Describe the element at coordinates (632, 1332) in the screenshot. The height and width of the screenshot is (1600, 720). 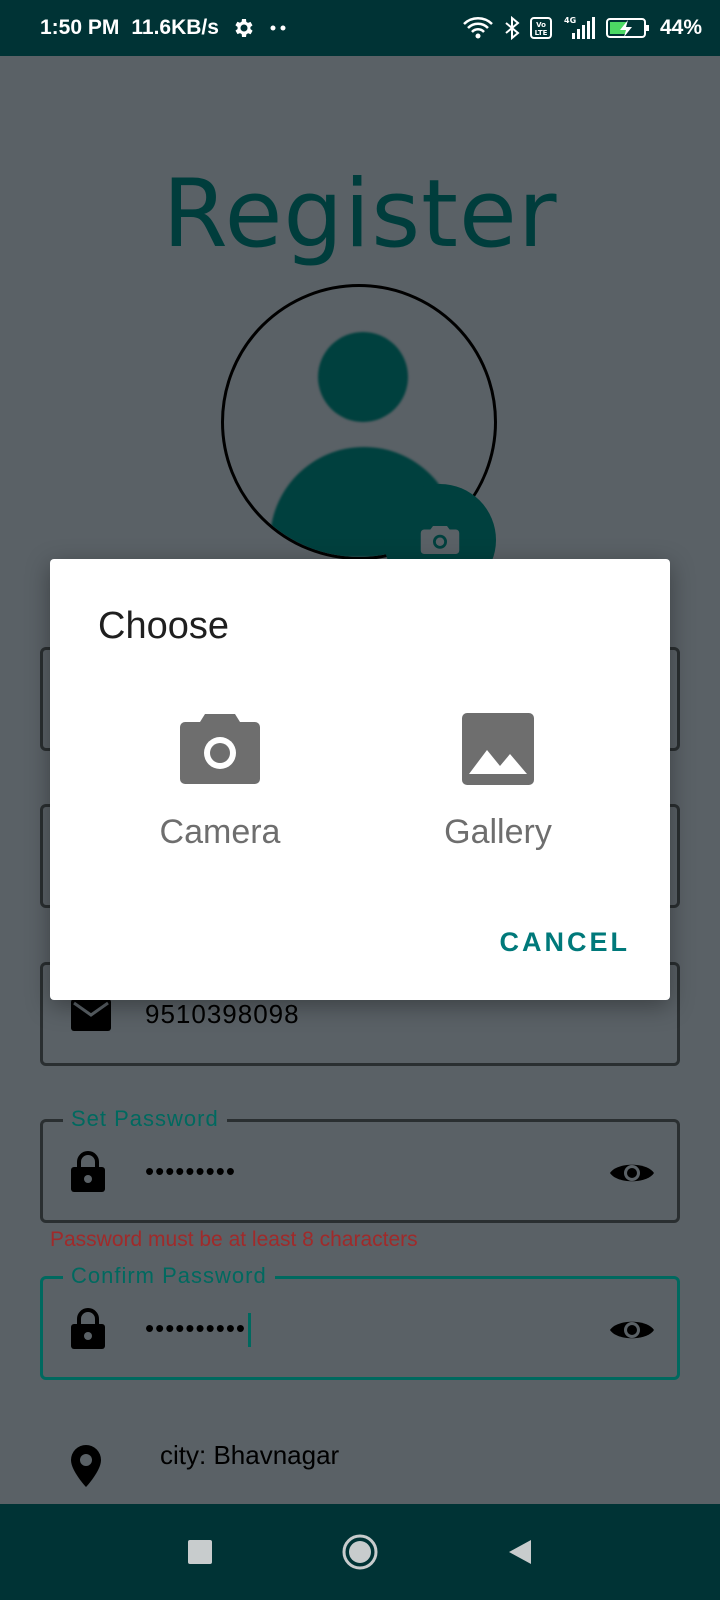
I see `show-confirm-password-eye-icon` at that location.